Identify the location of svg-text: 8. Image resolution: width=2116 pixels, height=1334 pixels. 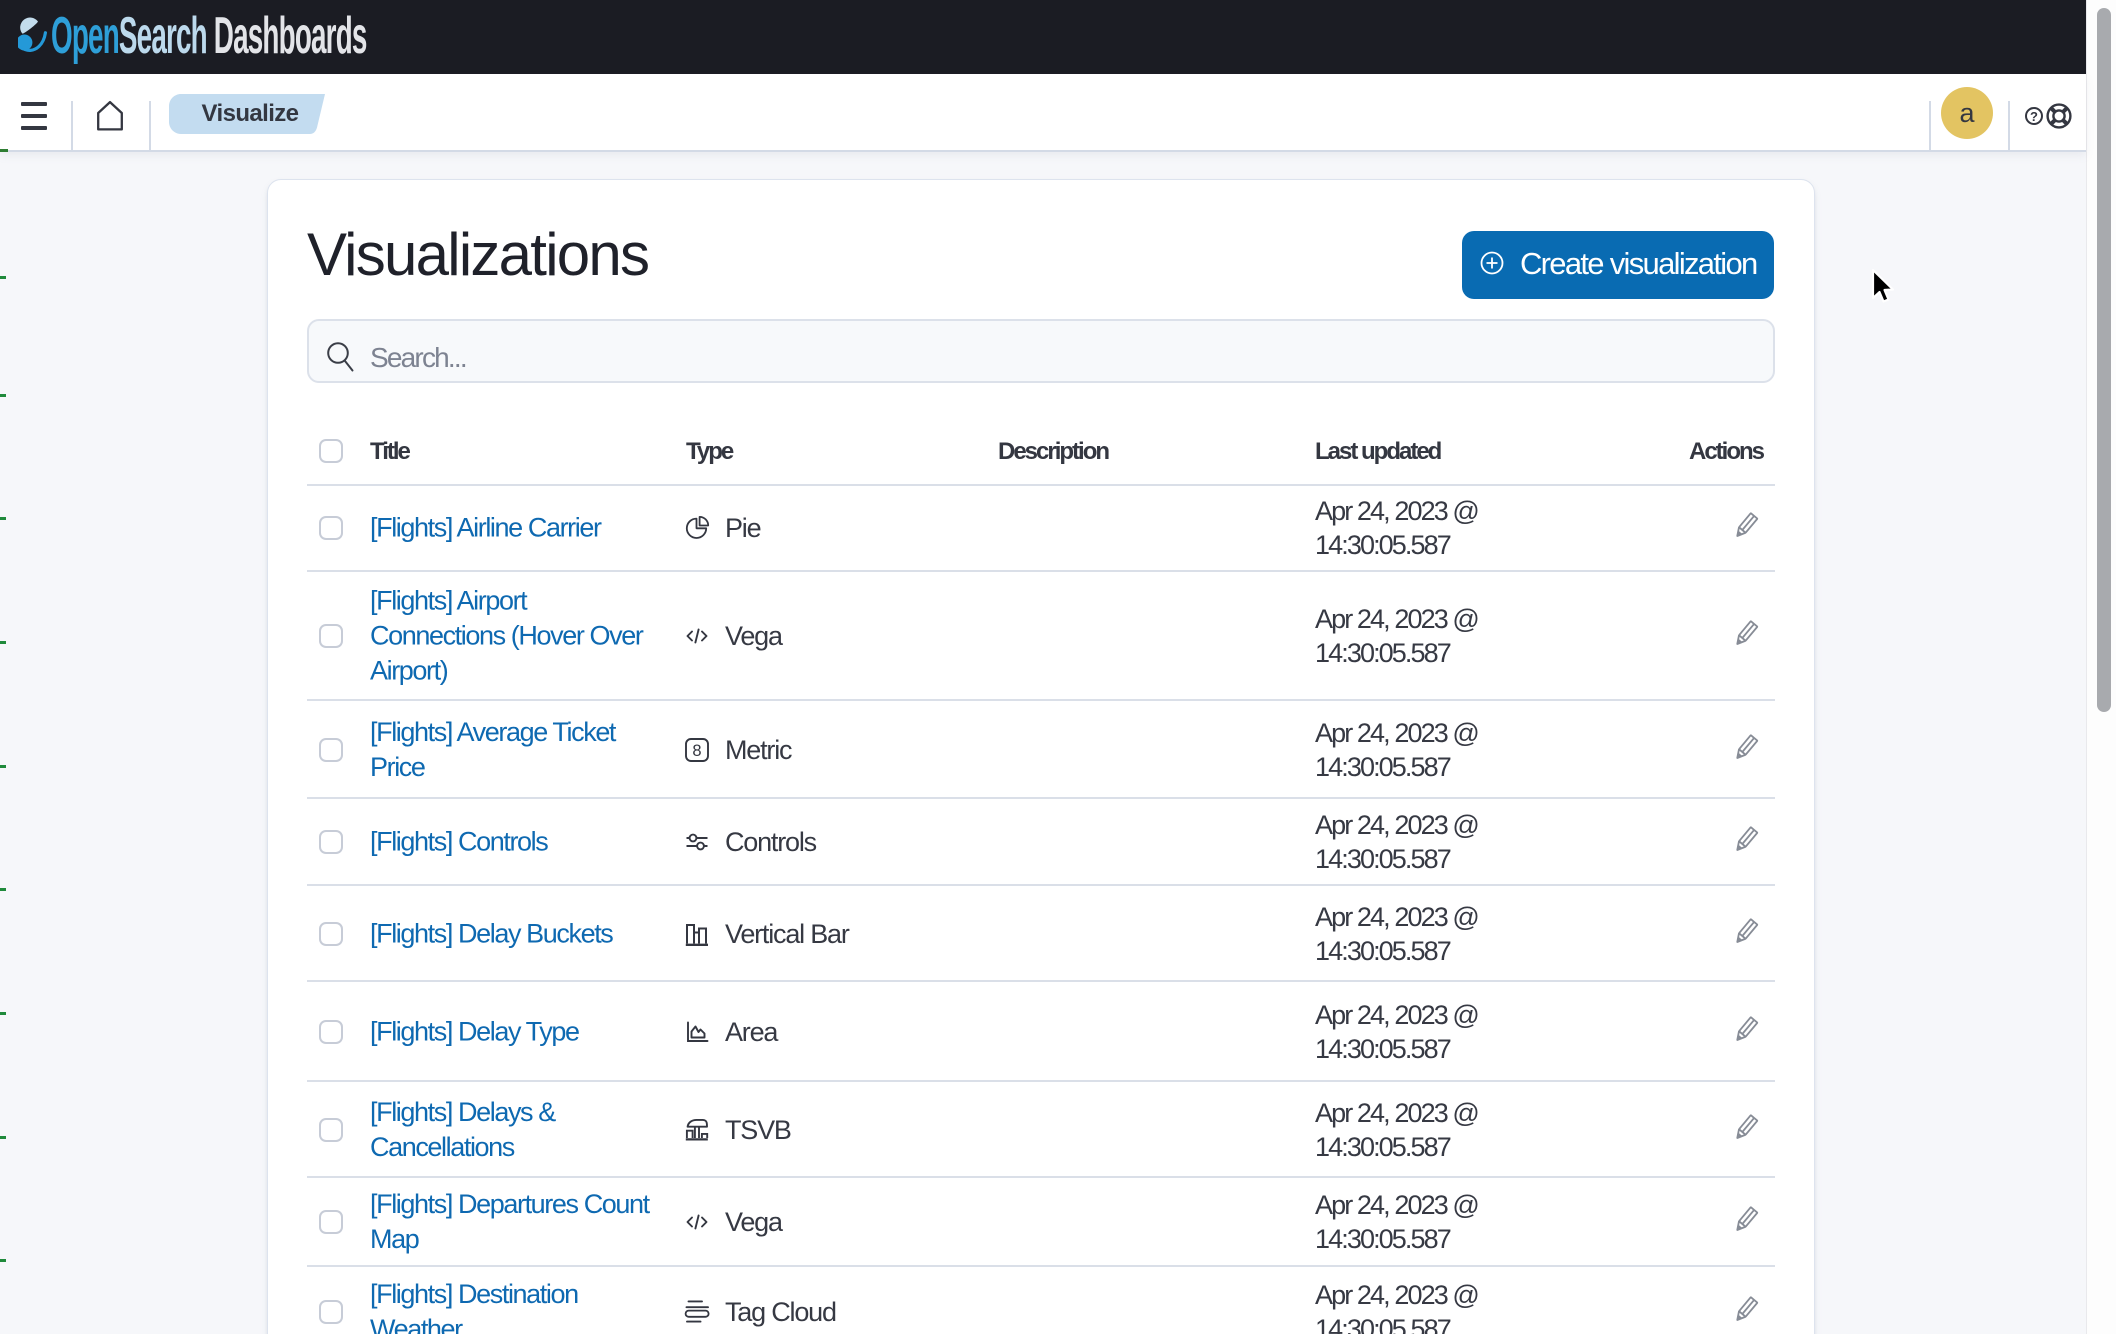
(696, 751).